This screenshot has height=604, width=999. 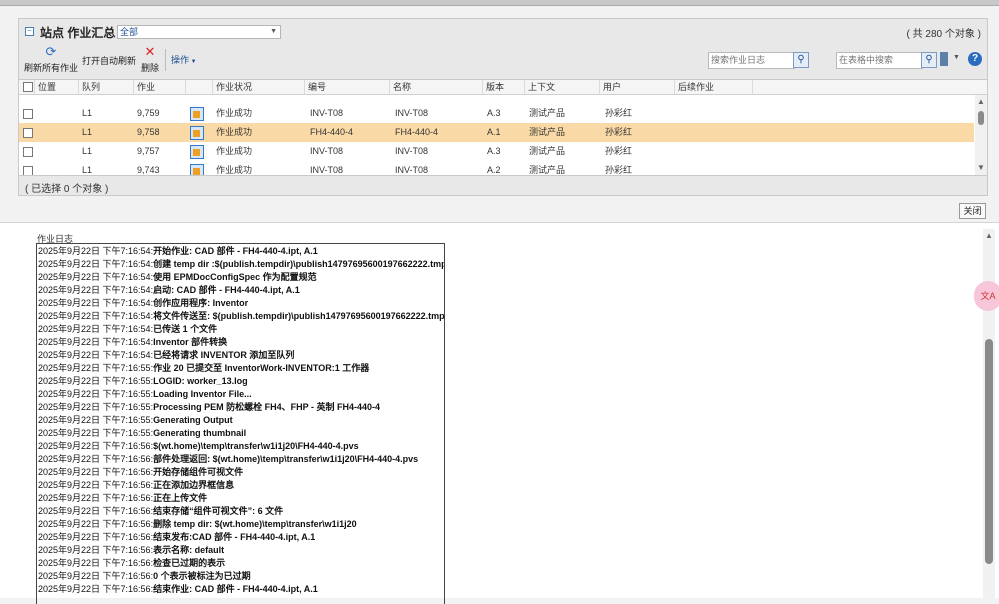 I want to click on operations-menu: 操作 ▼, so click(x=184, y=59).